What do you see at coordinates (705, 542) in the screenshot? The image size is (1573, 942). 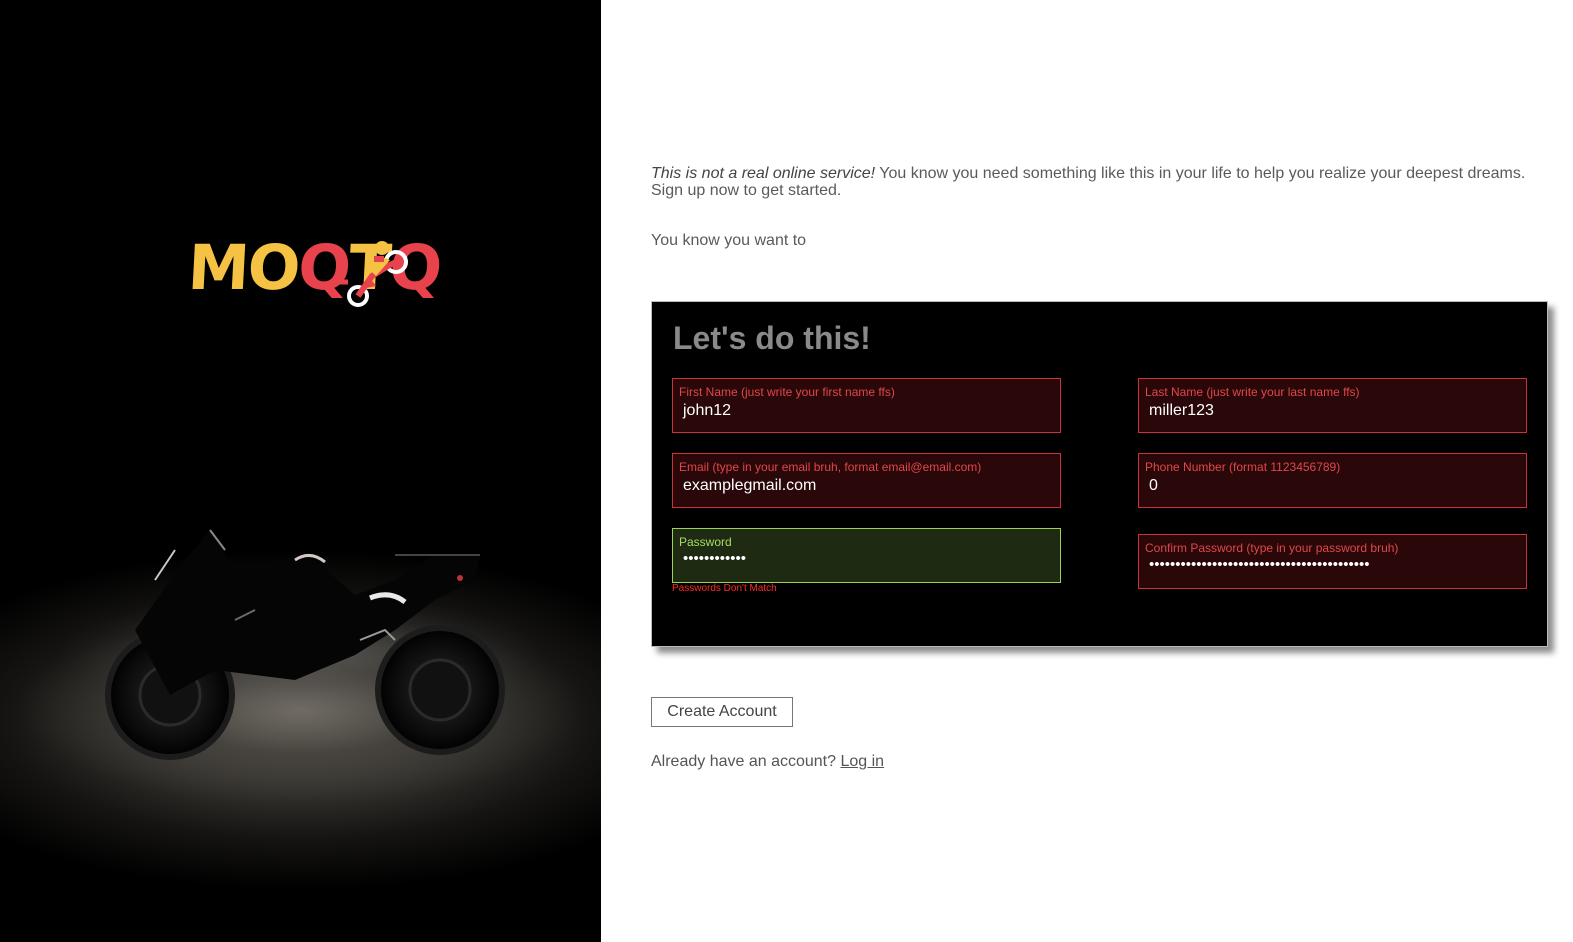 I see `password-label: Password` at bounding box center [705, 542].